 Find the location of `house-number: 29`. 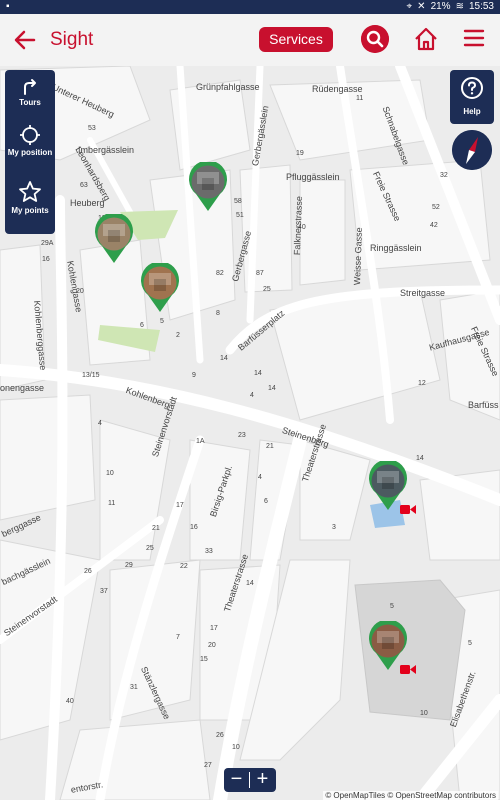

house-number: 29 is located at coordinates (129, 565).